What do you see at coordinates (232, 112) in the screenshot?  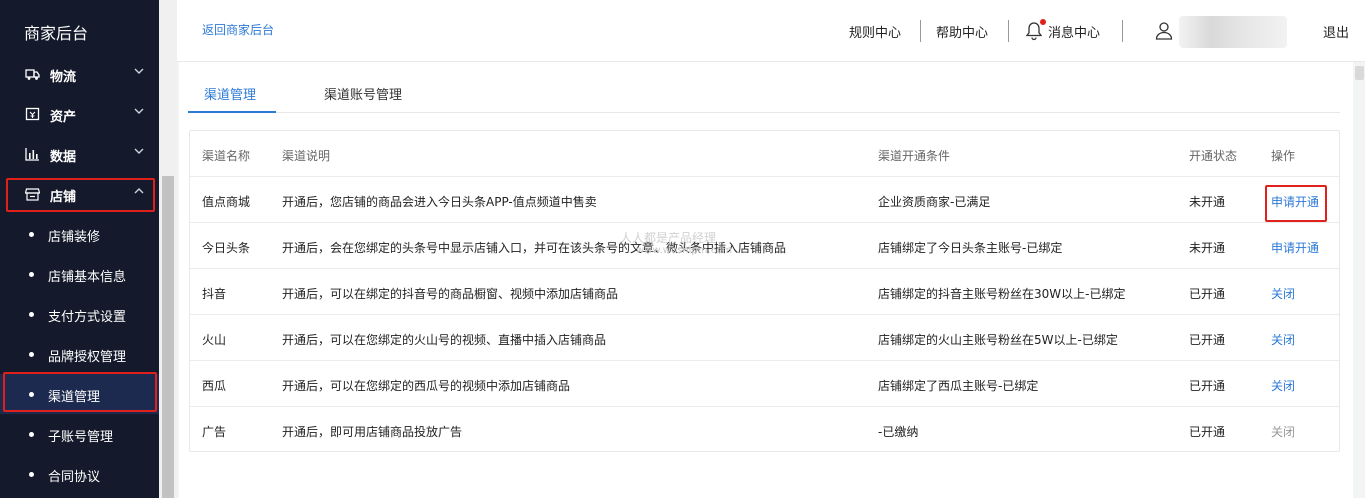 I see `active-tab-underline` at bounding box center [232, 112].